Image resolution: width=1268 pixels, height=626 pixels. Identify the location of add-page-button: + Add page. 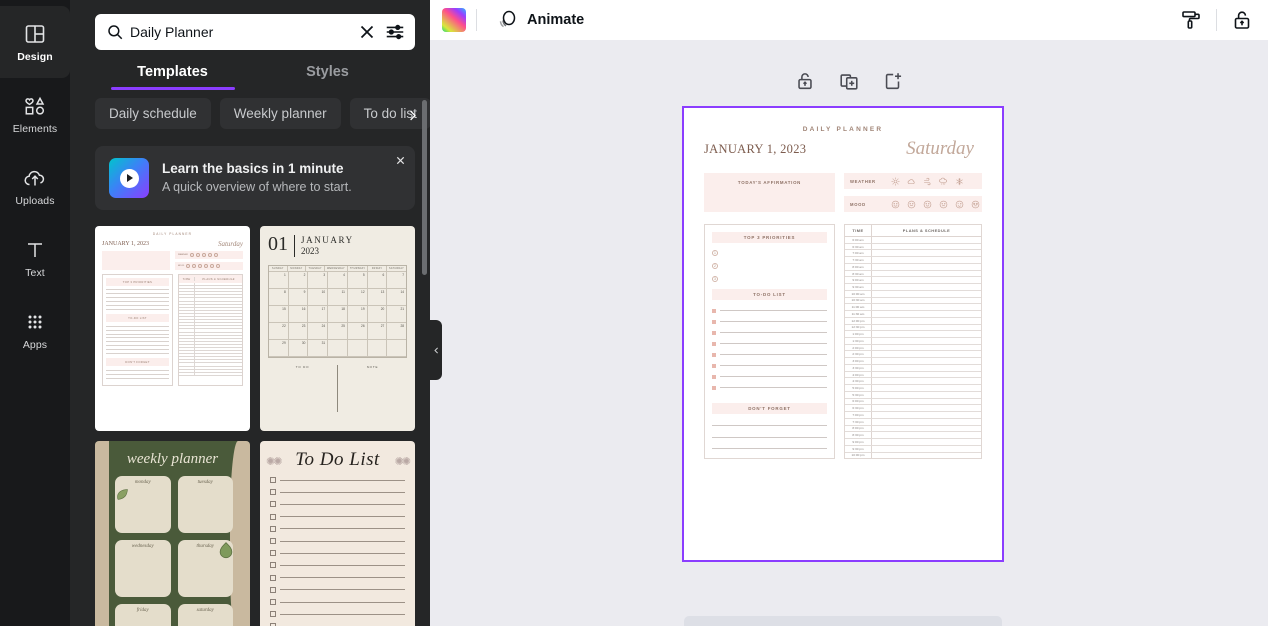
(843, 621).